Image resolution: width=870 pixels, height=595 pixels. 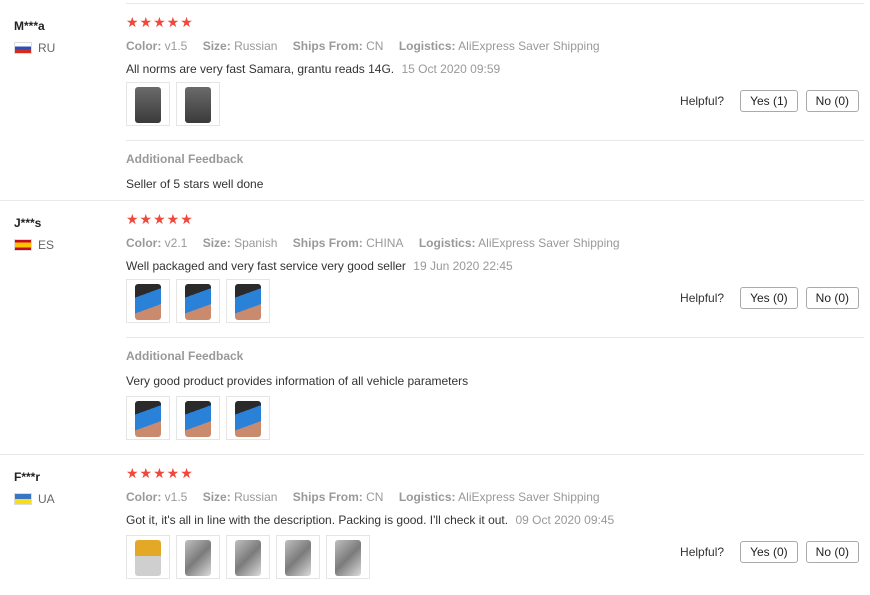 I want to click on country-code: UA, so click(x=46, y=499).